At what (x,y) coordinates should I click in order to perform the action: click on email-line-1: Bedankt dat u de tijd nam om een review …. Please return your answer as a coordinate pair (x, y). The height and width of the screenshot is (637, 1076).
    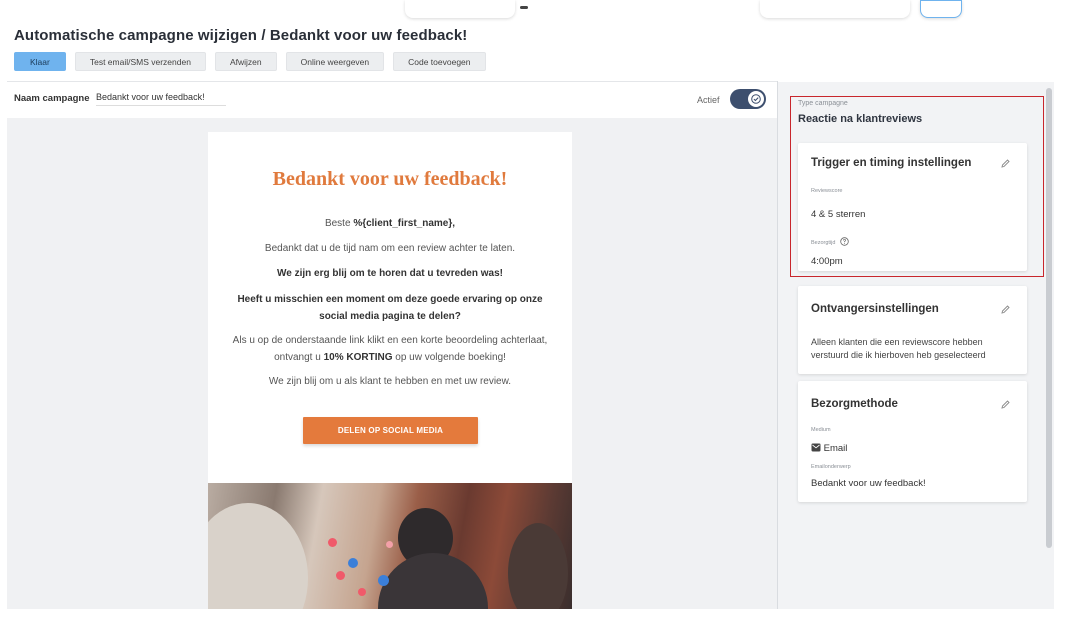
    Looking at the image, I should click on (390, 248).